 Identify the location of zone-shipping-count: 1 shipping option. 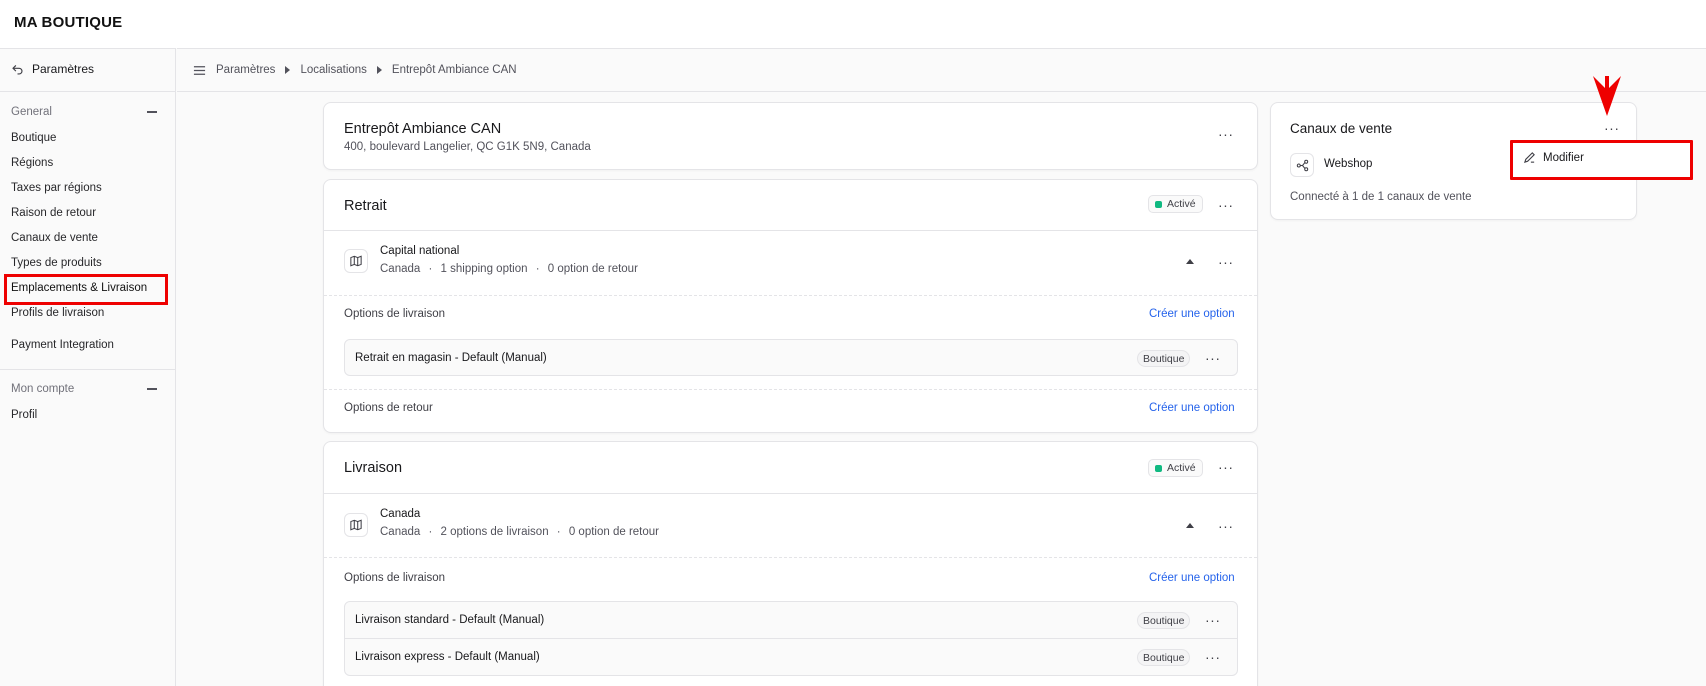
(484, 269).